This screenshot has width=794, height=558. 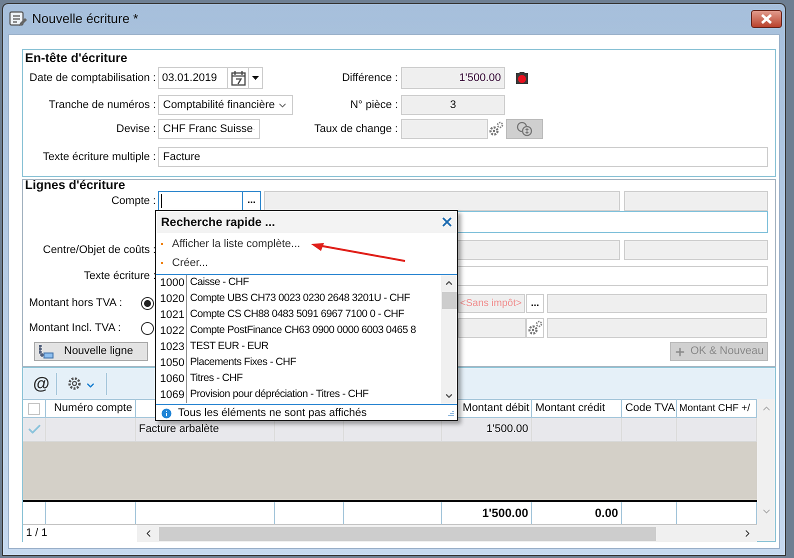 I want to click on account-name: Titres - CHF, so click(x=216, y=378).